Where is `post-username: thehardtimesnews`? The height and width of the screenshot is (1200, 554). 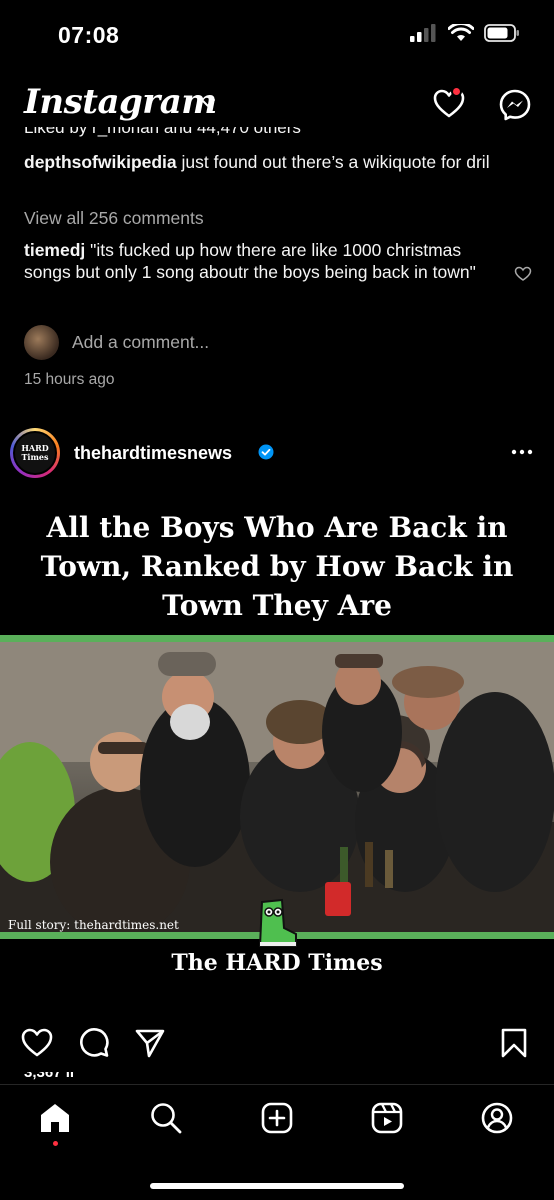 post-username: thehardtimesnews is located at coordinates (153, 453).